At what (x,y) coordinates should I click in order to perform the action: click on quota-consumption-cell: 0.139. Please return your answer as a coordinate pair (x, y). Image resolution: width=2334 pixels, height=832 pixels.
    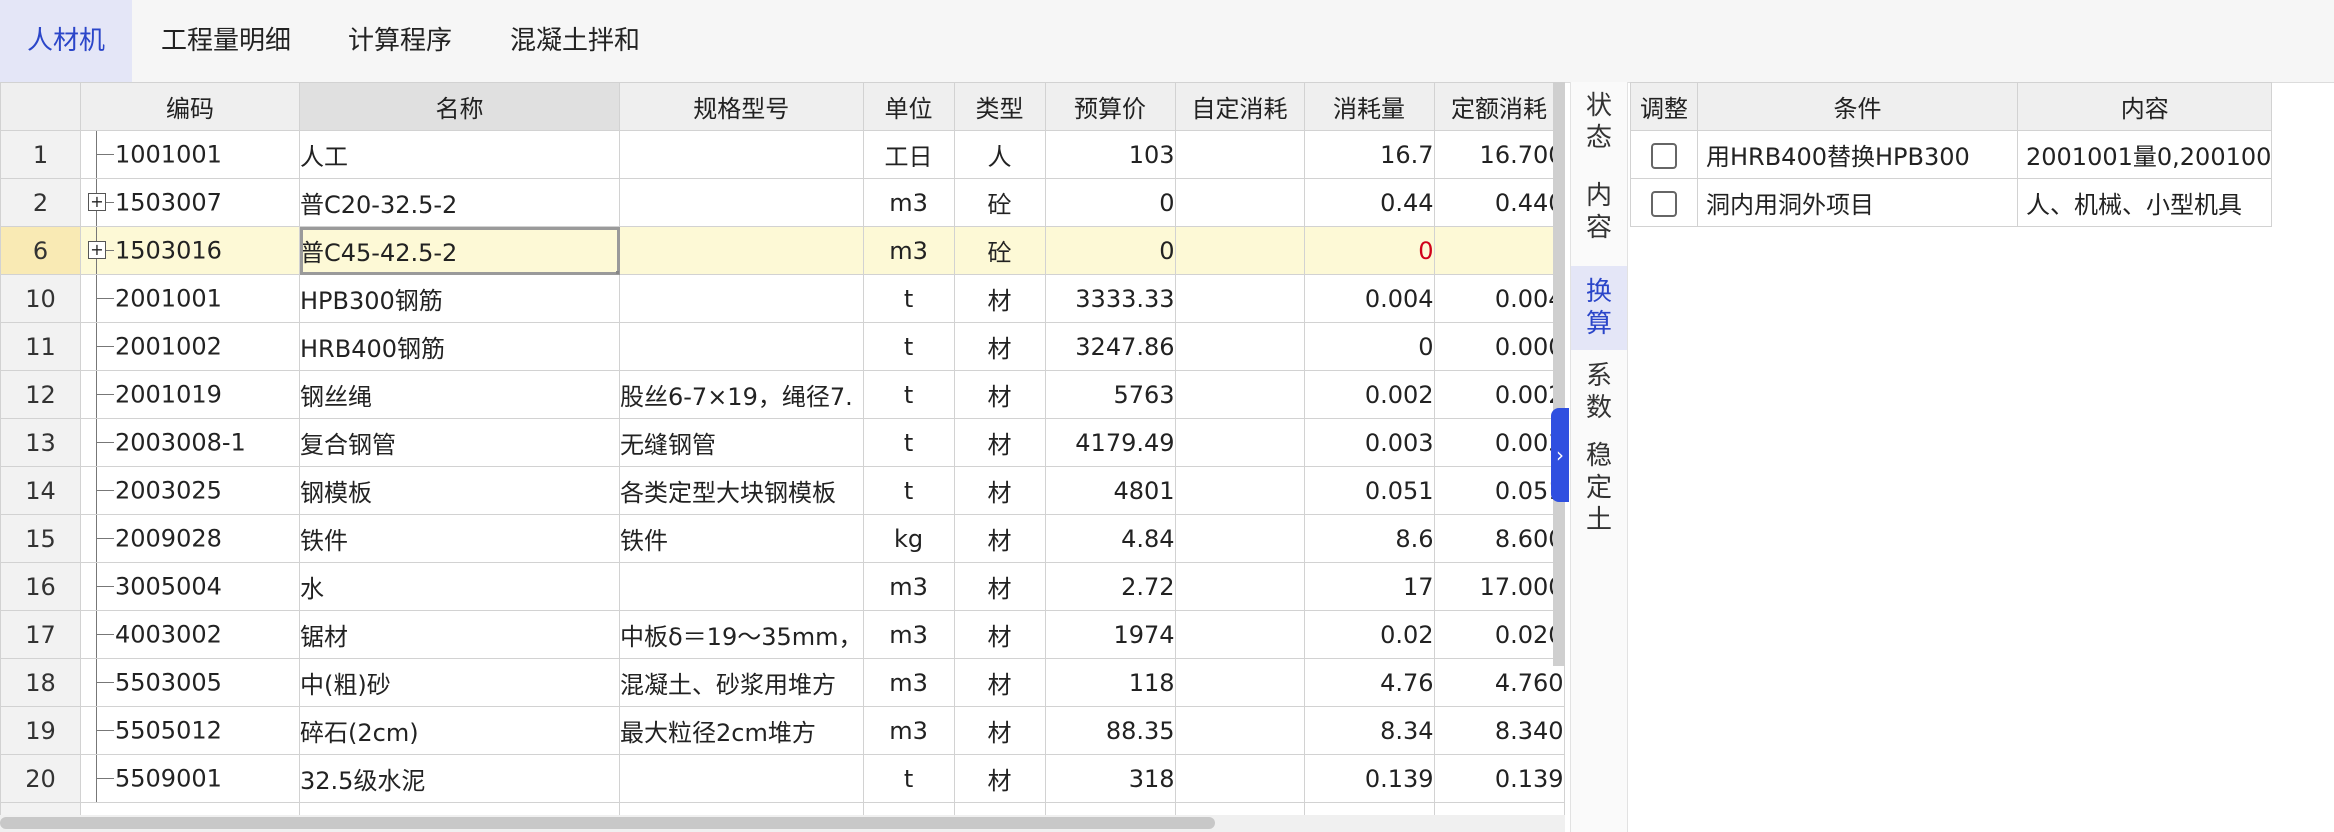
    Looking at the image, I should click on (1499, 778).